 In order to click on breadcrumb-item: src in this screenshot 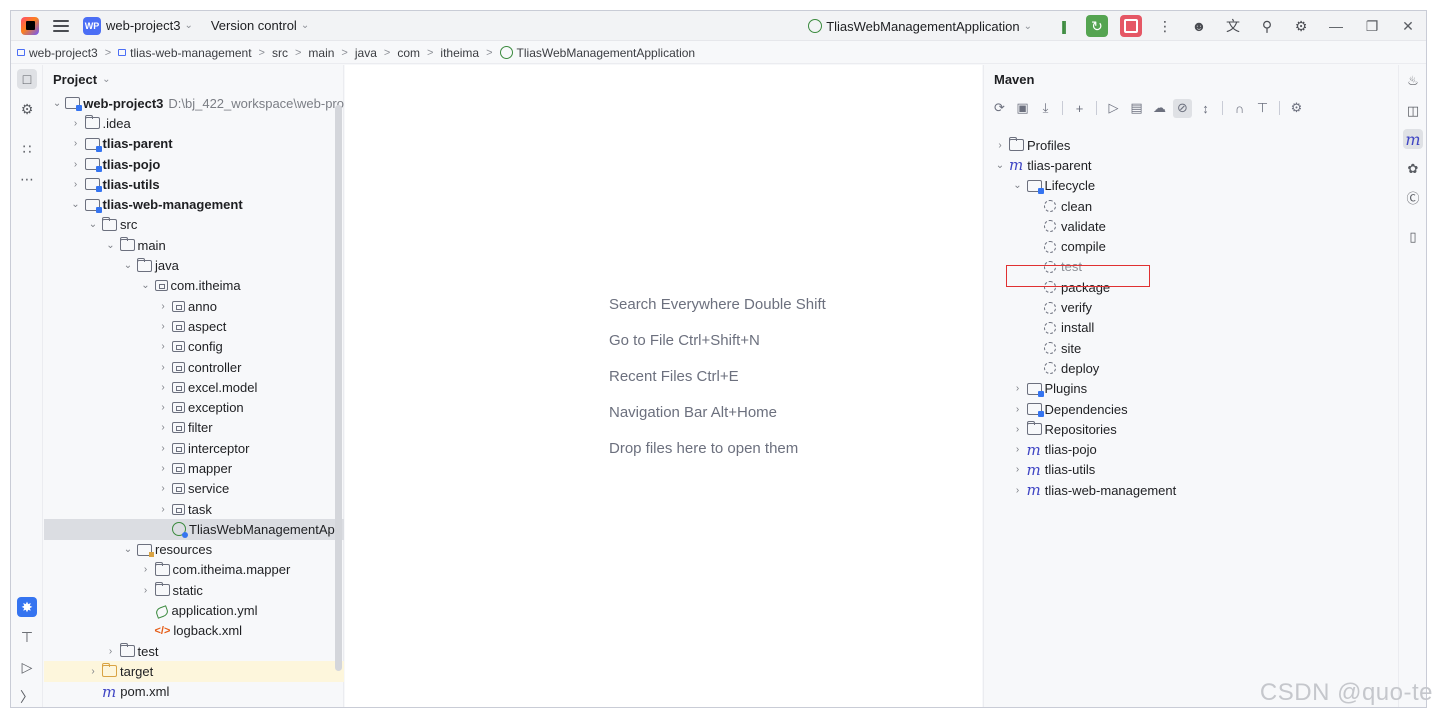, I will do `click(280, 53)`.